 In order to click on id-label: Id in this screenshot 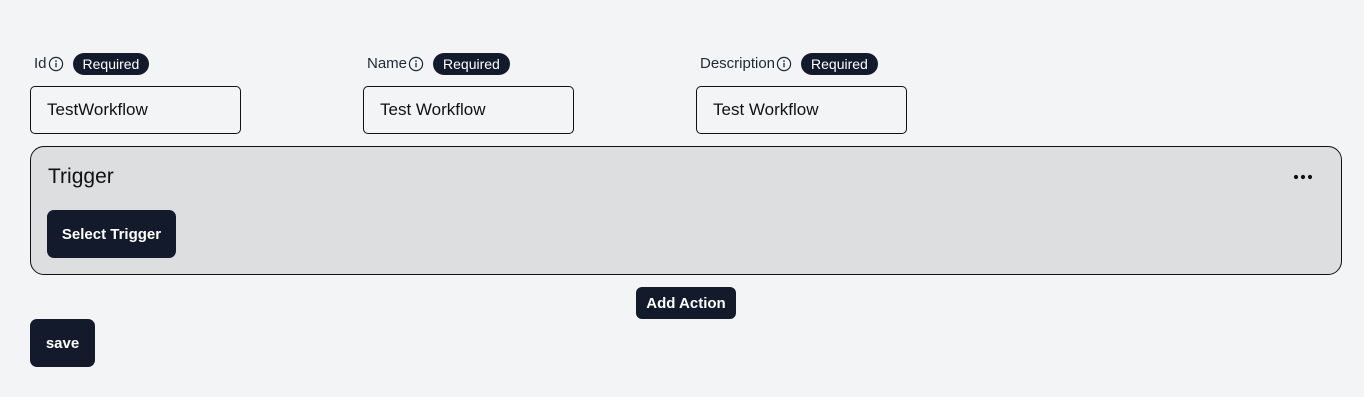, I will do `click(40, 63)`.